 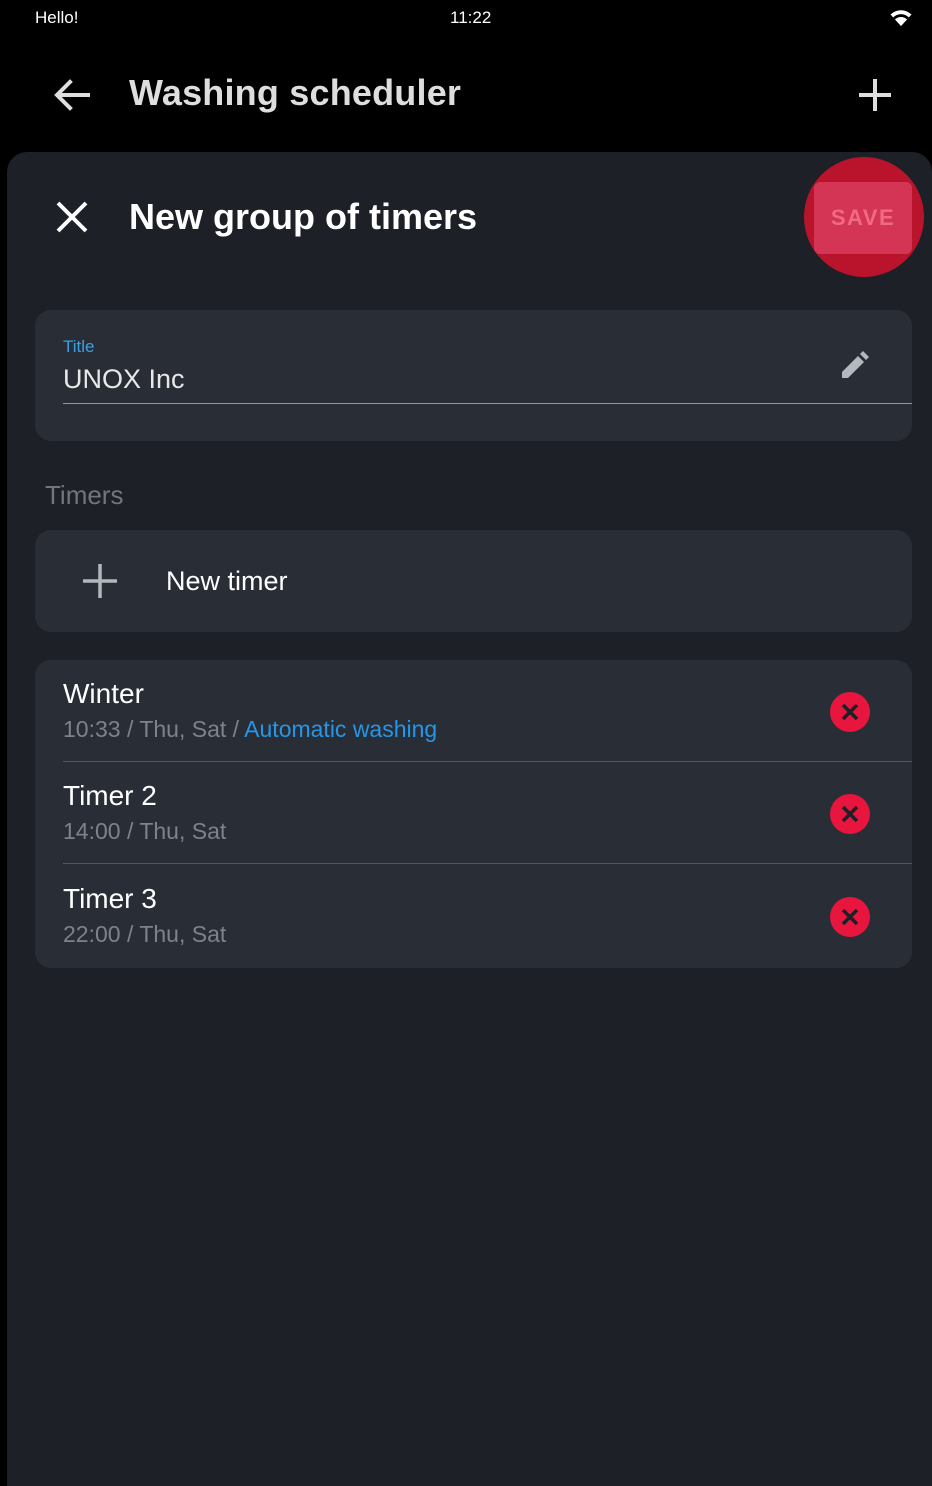 I want to click on sheet-header: New group of timers SAVE, so click(x=469, y=217).